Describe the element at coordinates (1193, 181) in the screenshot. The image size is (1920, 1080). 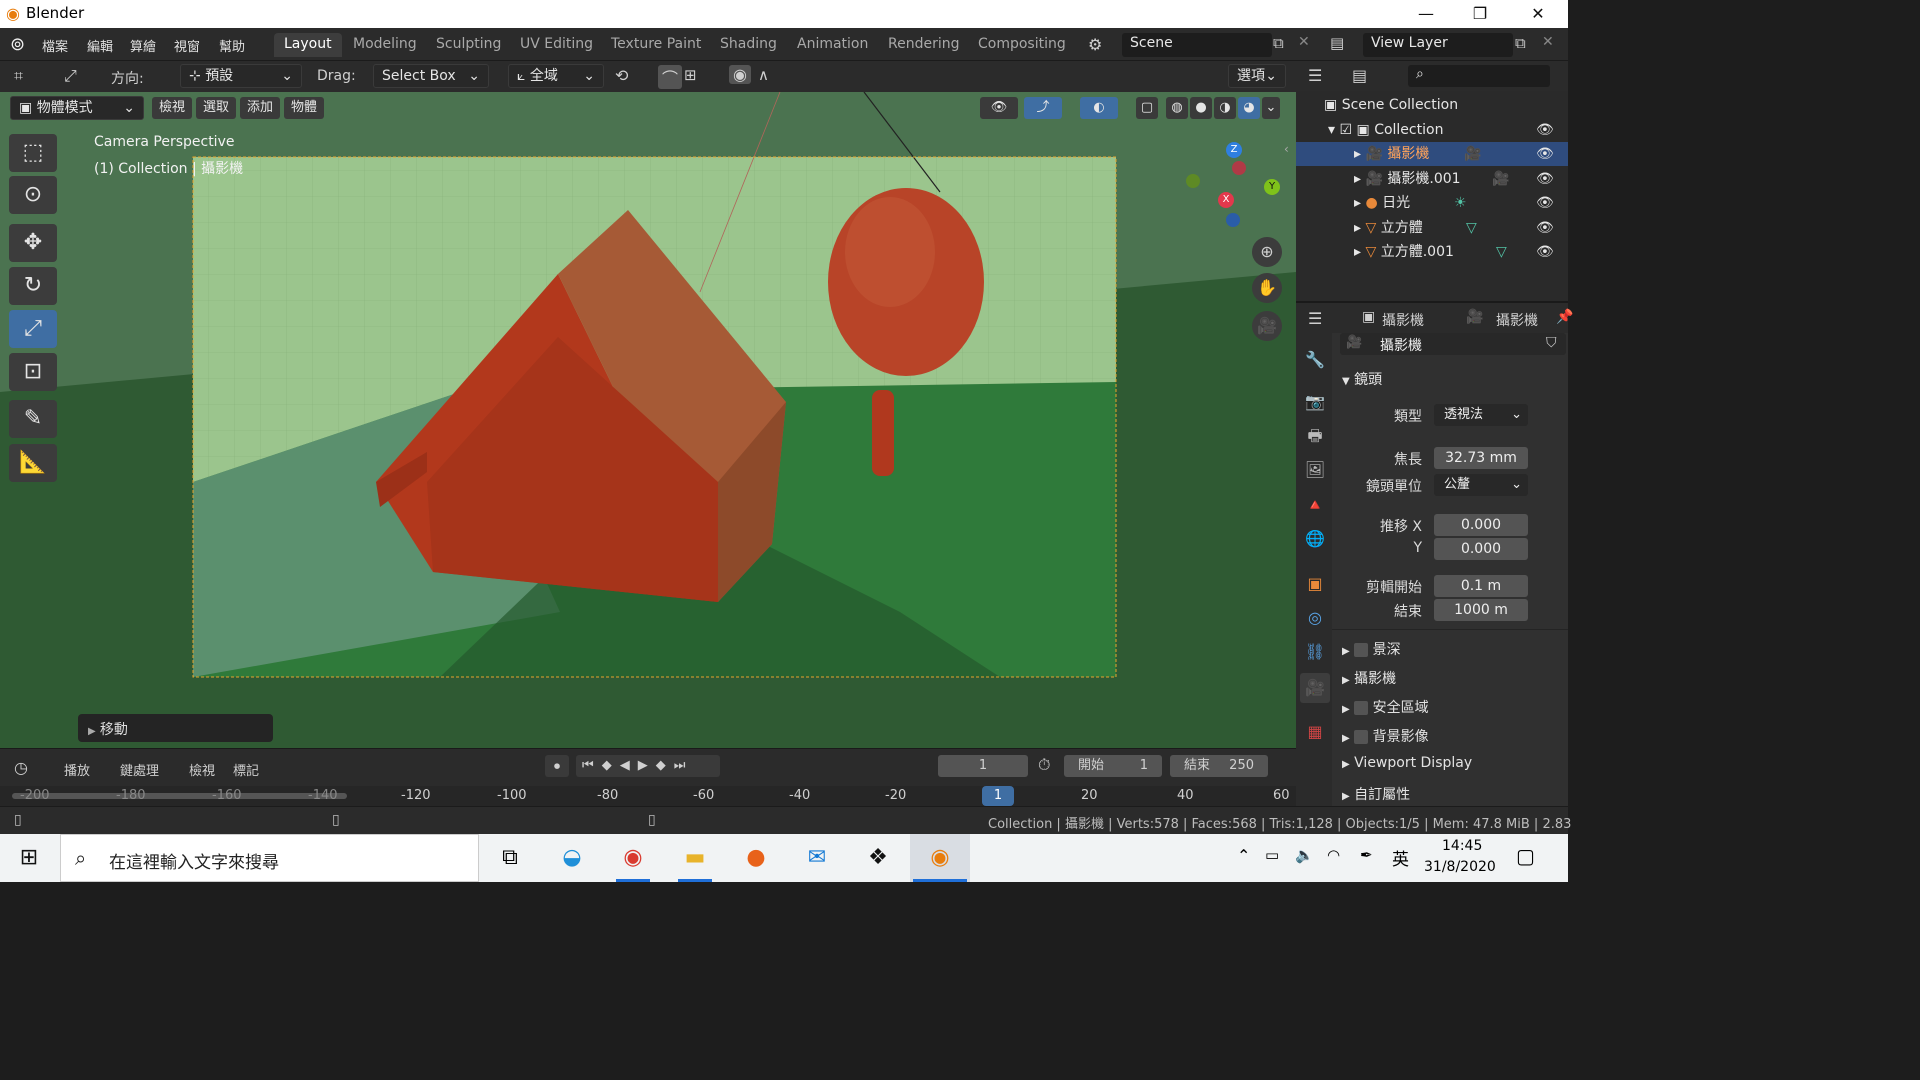
I see `gizmo-neg-x` at that location.